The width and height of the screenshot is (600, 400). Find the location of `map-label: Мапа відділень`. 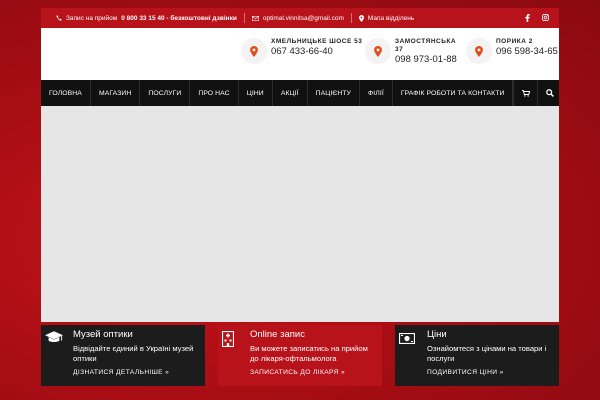

map-label: Мапа відділень is located at coordinates (391, 18).